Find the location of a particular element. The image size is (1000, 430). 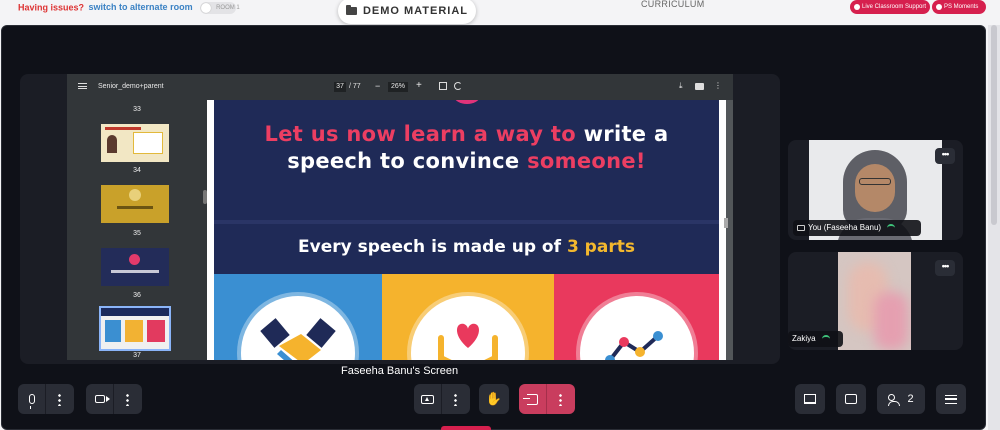

whiteboard-button is located at coordinates (810, 399).